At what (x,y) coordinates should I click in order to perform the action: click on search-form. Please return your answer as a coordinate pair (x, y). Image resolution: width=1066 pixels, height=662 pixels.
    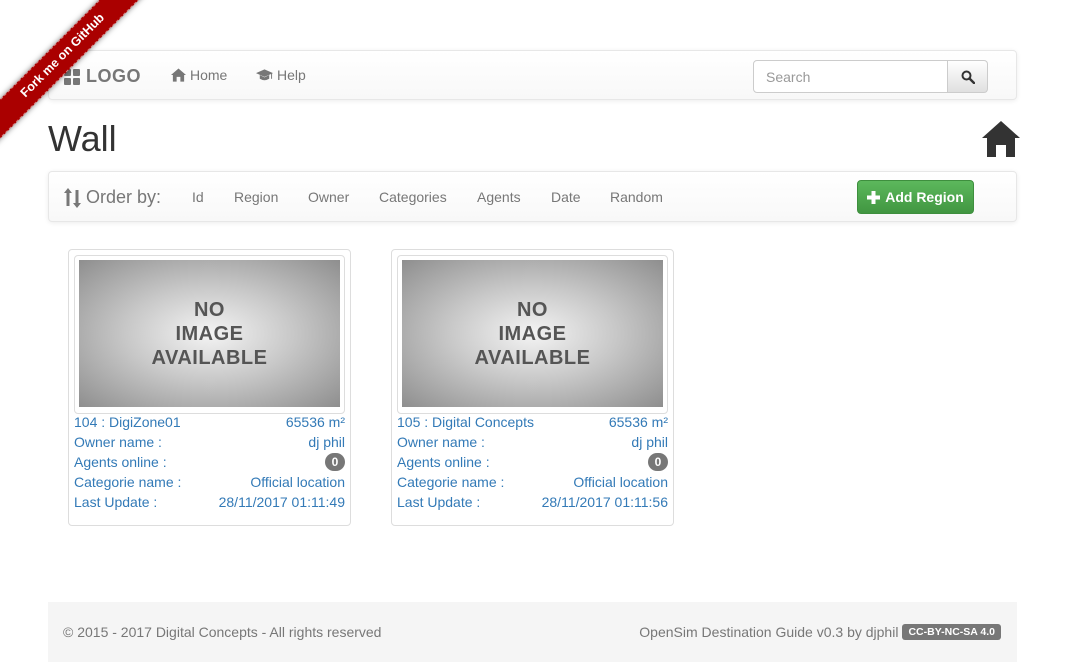
    Looking at the image, I should click on (870, 76).